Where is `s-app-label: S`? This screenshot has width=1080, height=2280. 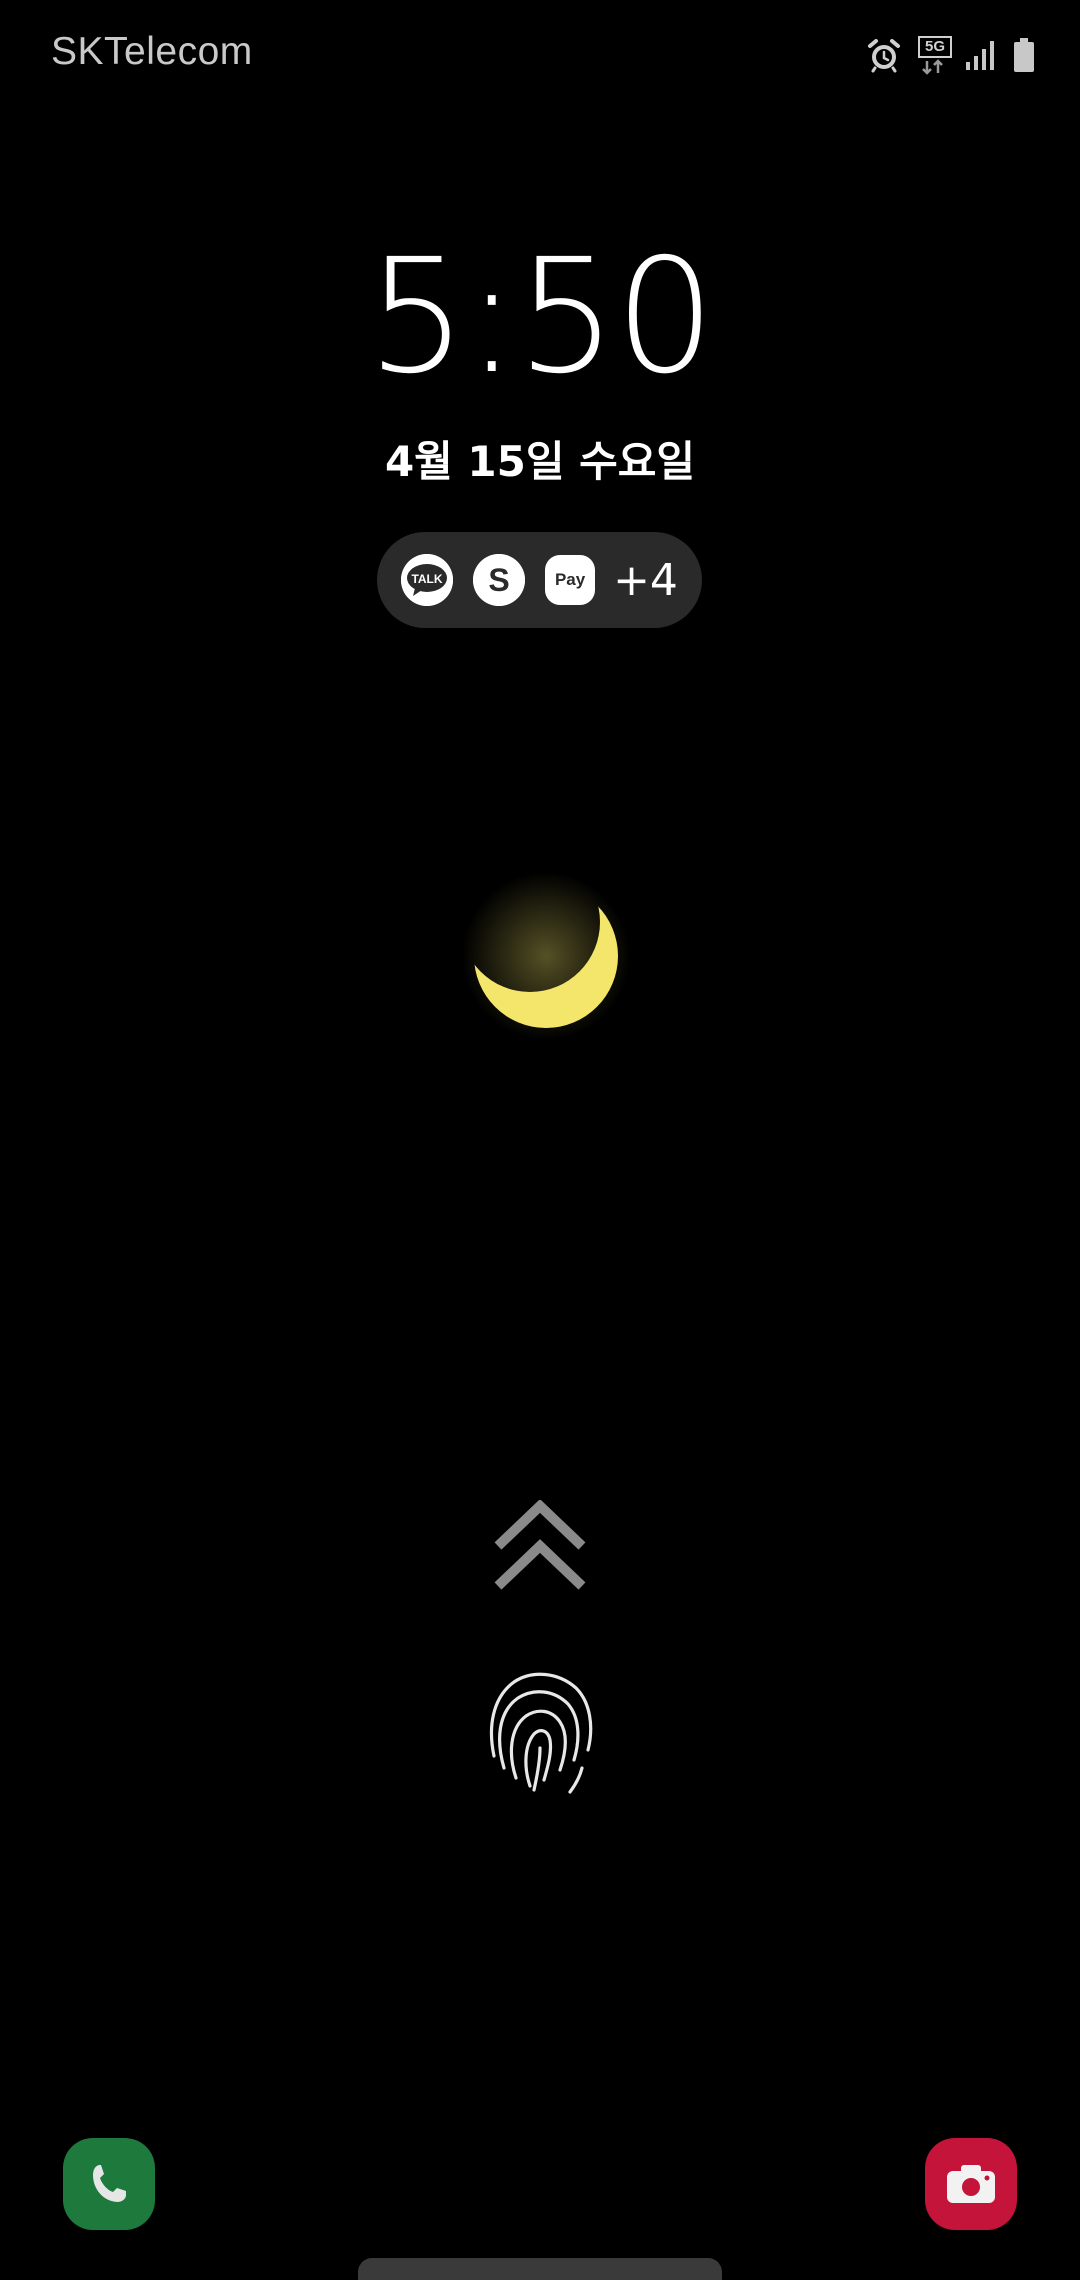
s-app-label: S is located at coordinates (498, 580).